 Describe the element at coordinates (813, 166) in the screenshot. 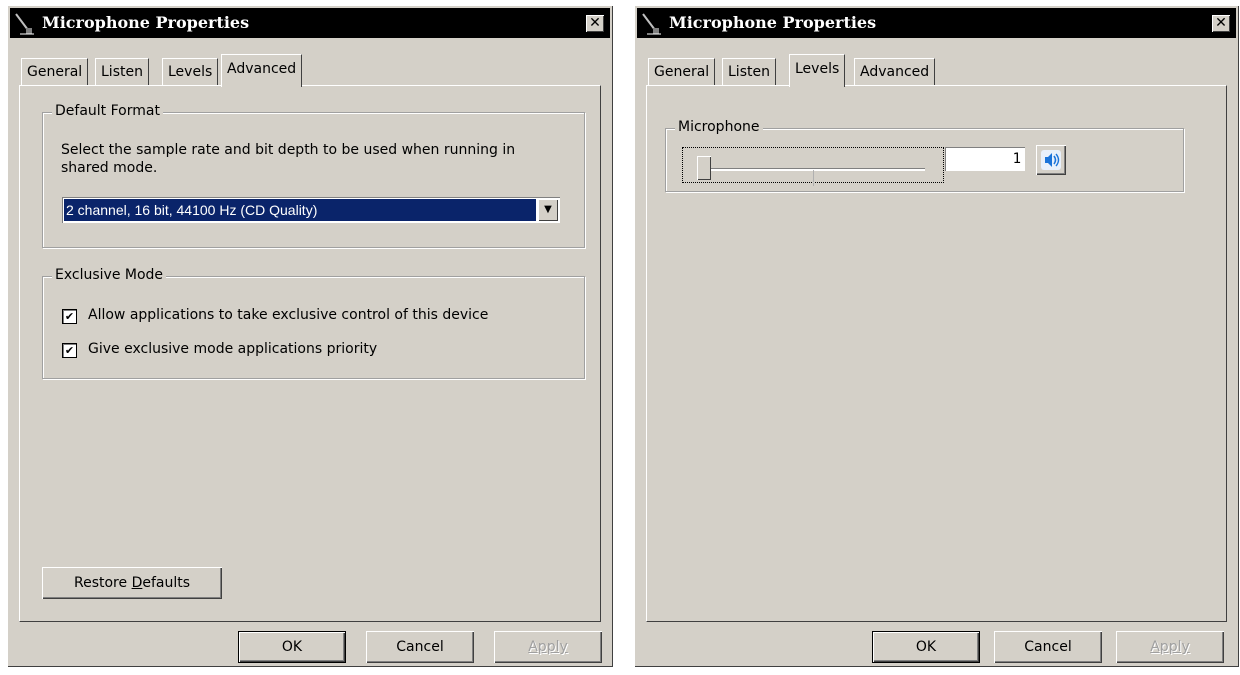

I see `microphone-level-slider` at that location.